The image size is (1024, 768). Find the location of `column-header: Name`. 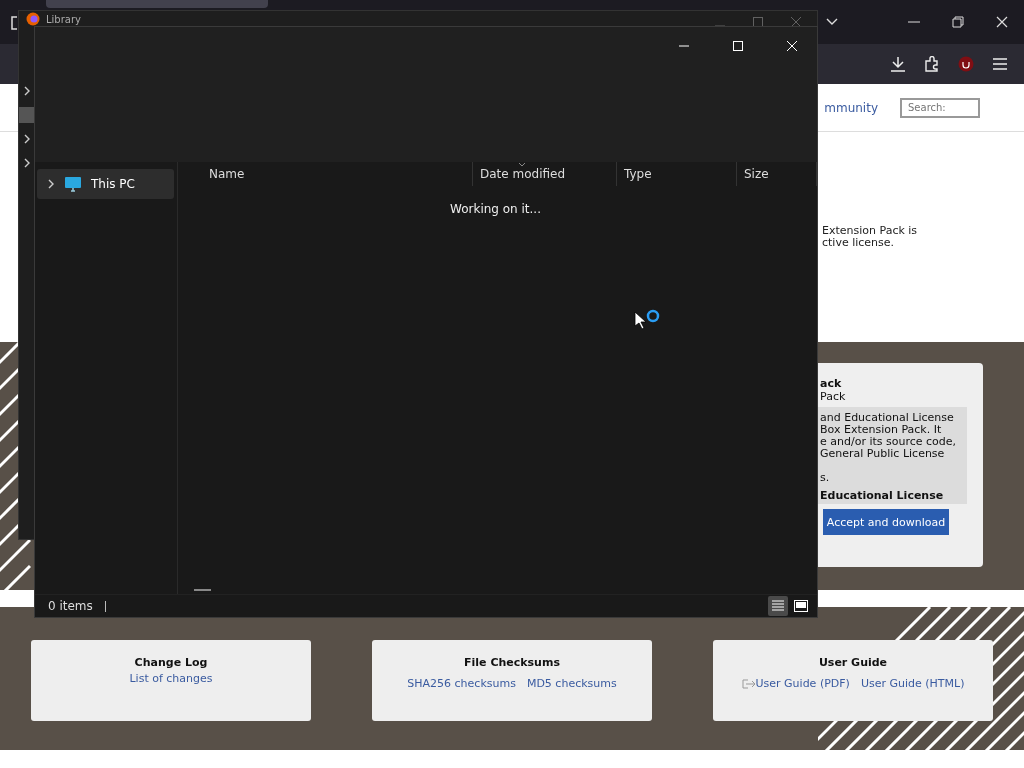

column-header: Name is located at coordinates (336, 174).